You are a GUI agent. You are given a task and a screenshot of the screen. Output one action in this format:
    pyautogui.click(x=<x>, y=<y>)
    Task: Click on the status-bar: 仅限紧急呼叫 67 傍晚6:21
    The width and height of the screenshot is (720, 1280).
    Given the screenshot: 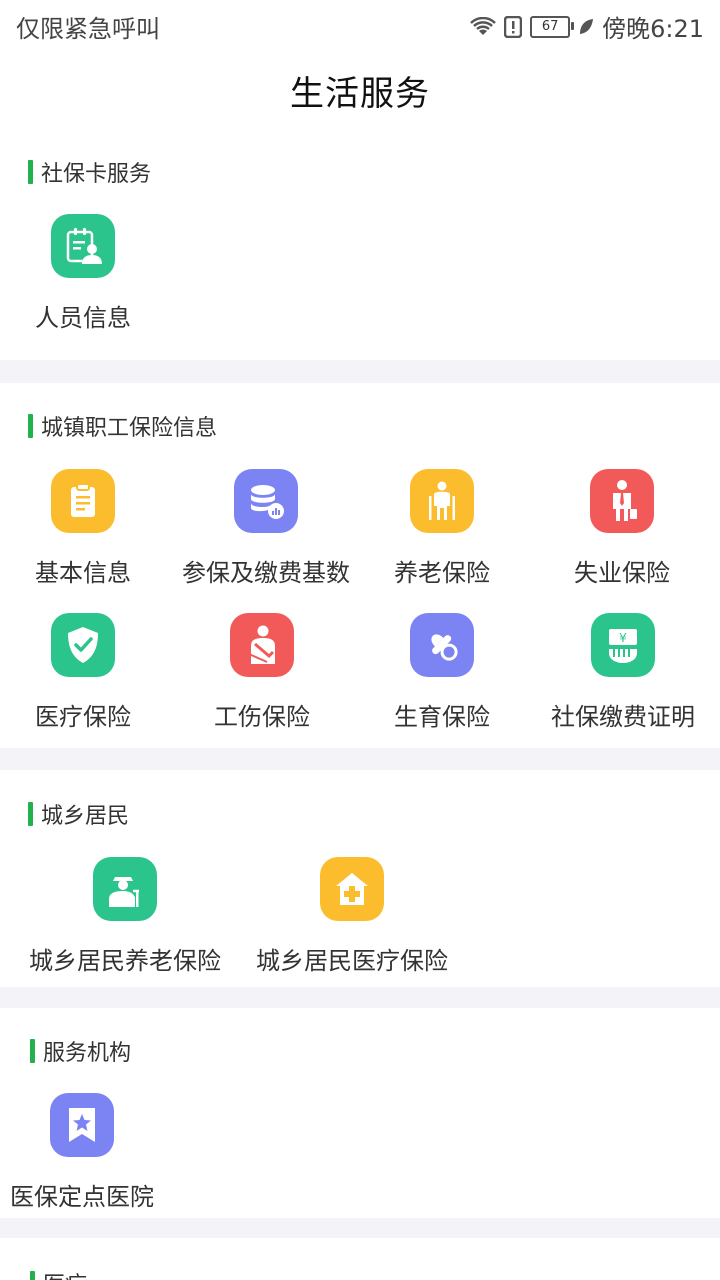 What is the action you would take?
    pyautogui.click(x=360, y=25)
    